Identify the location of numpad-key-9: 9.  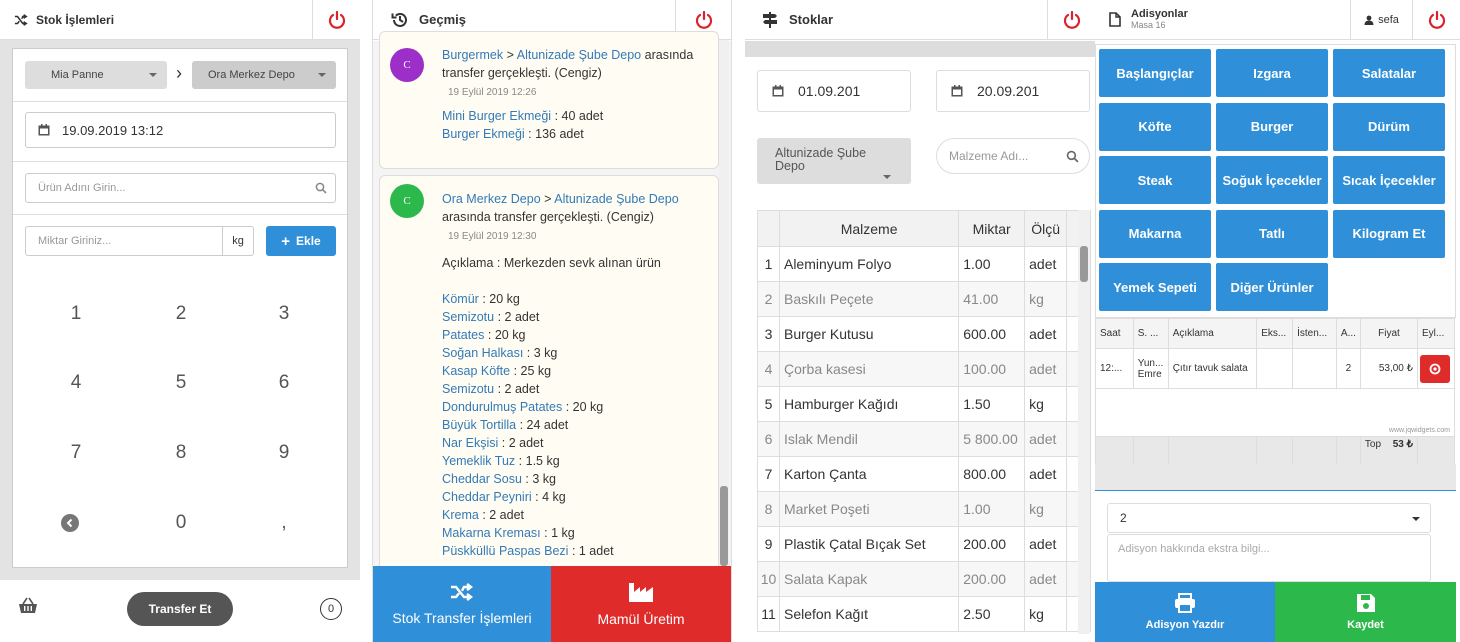
(284, 453).